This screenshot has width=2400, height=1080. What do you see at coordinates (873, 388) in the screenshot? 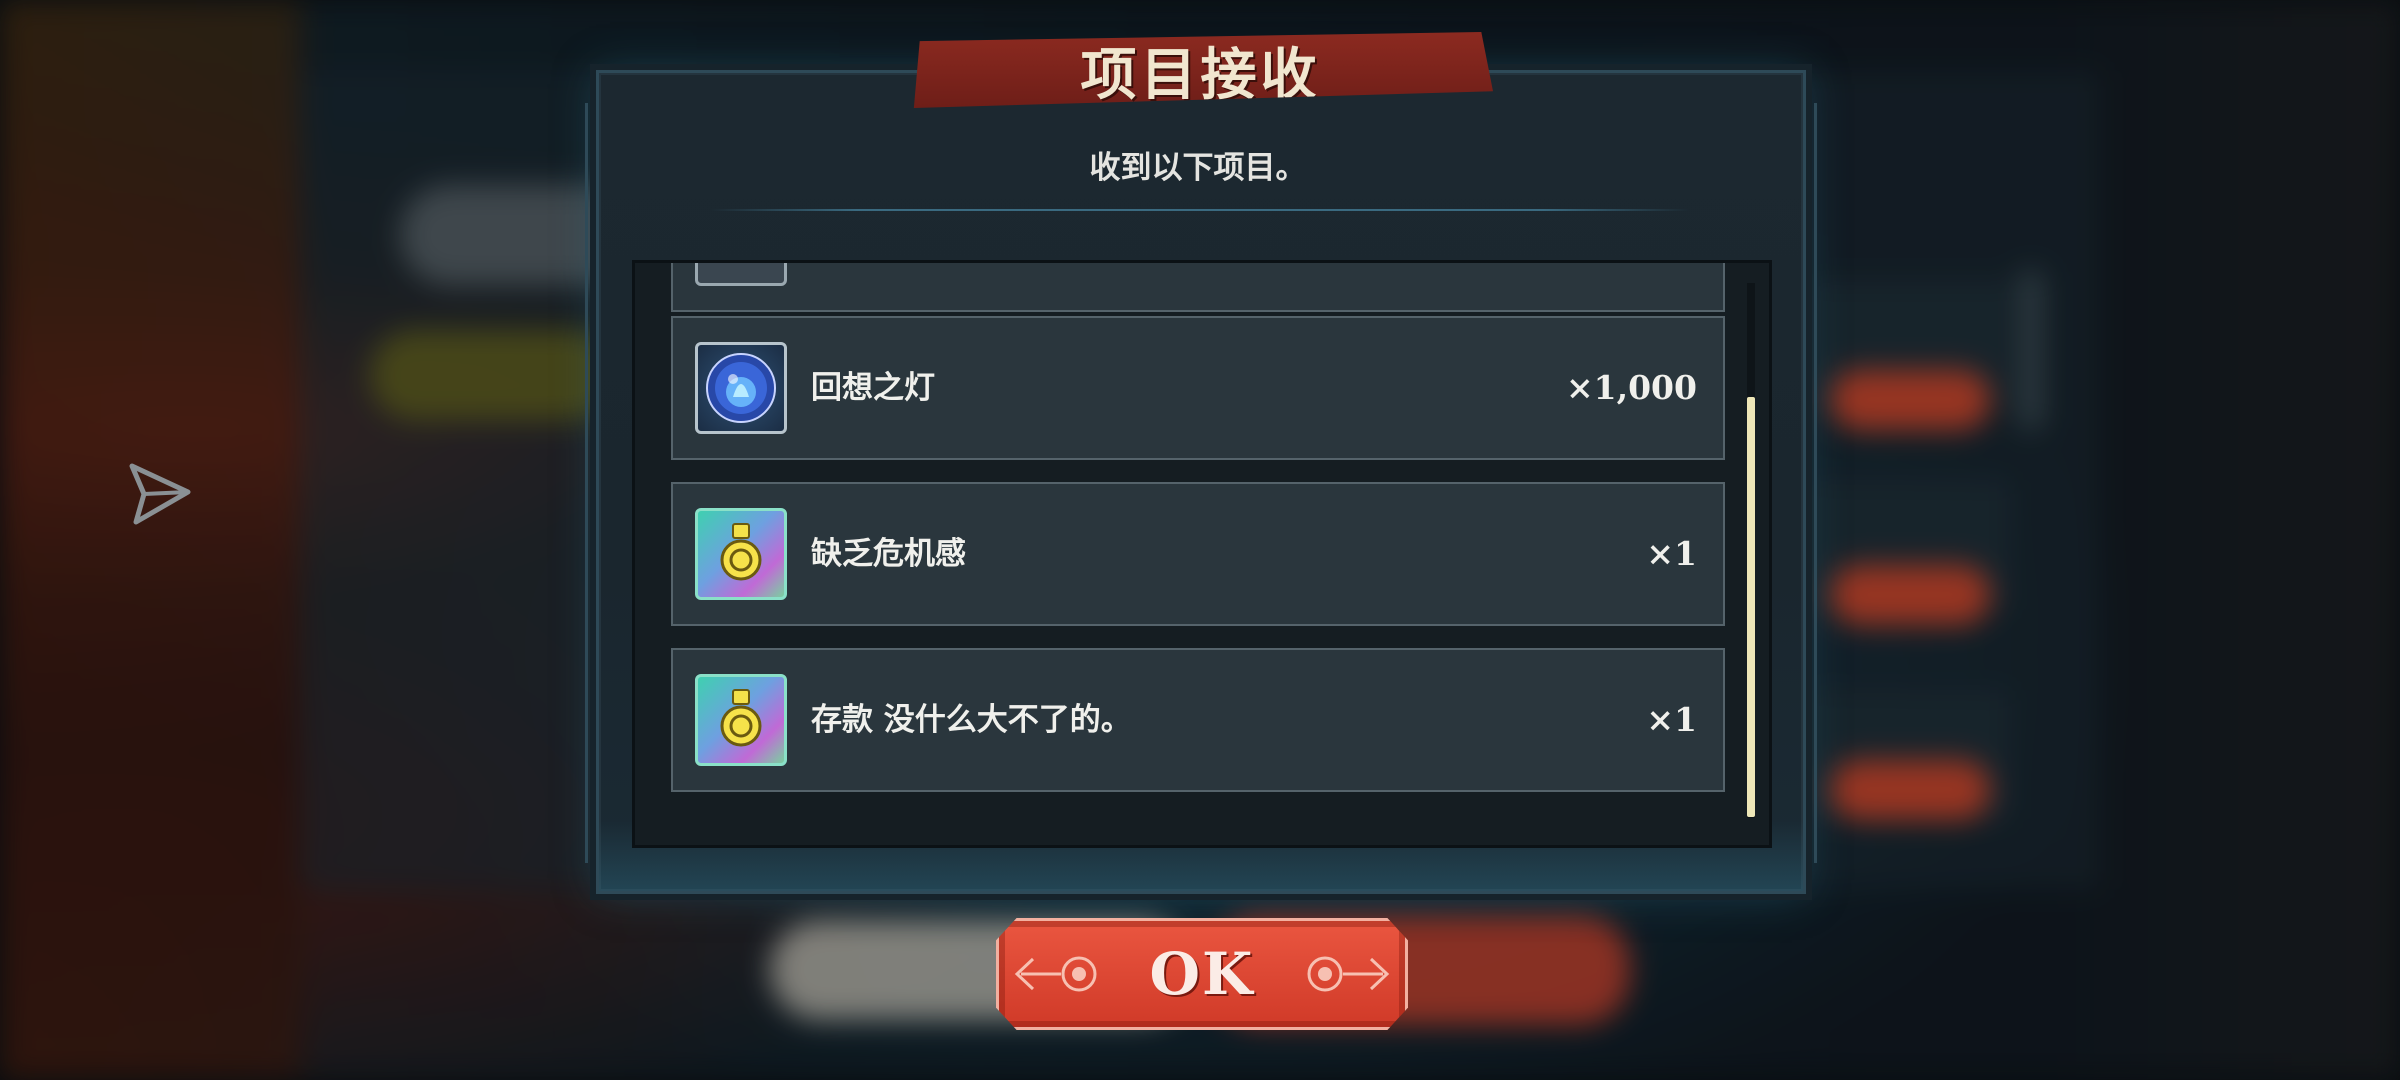
I see `item-name: 回想之灯` at bounding box center [873, 388].